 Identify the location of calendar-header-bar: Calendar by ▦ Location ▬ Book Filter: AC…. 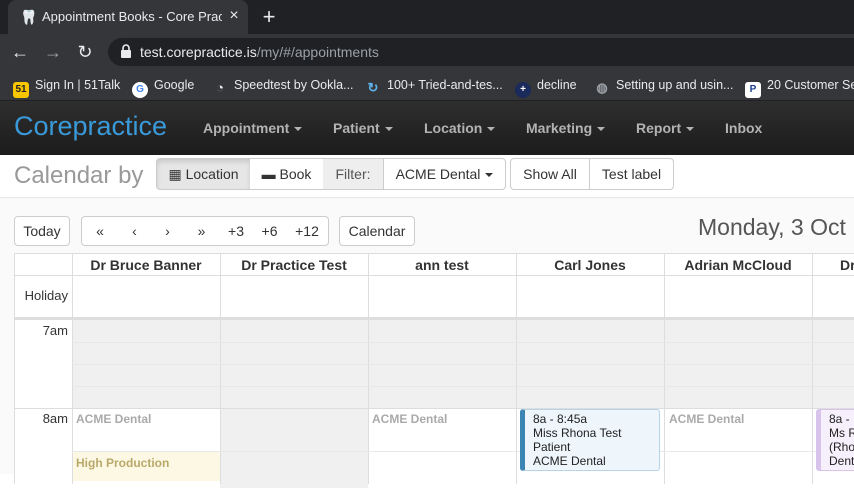
(427, 176).